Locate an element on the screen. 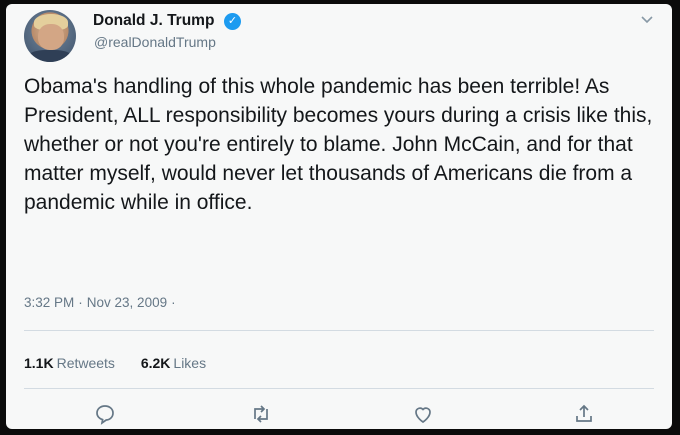 Image resolution: width=680 pixels, height=435 pixels. avatar-face is located at coordinates (51, 37).